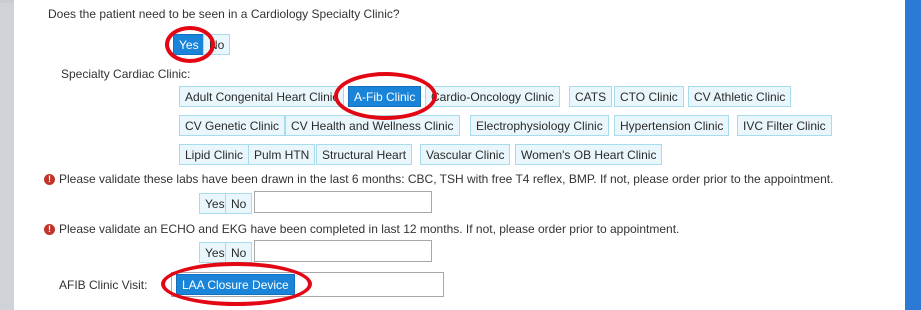  Describe the element at coordinates (239, 203) in the screenshot. I see `labs-no-button: No` at that location.